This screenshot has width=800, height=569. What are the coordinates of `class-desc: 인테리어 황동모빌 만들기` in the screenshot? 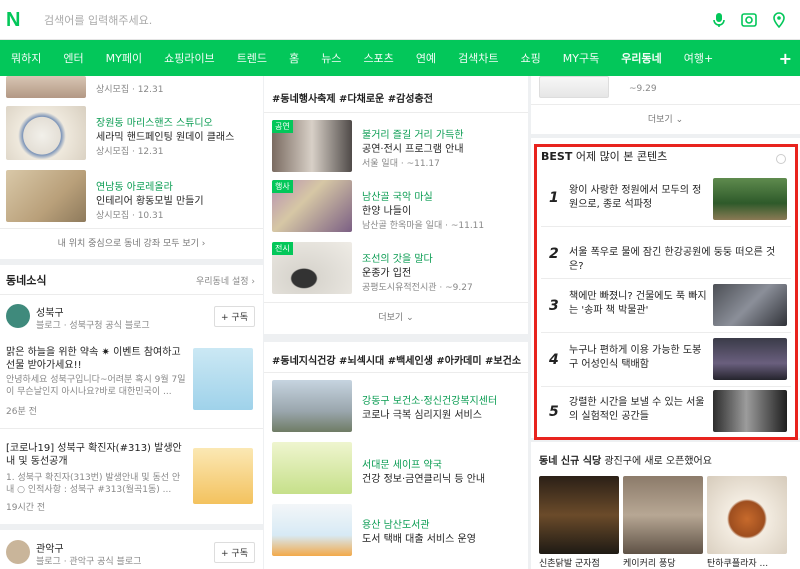 It's located at (150, 199).